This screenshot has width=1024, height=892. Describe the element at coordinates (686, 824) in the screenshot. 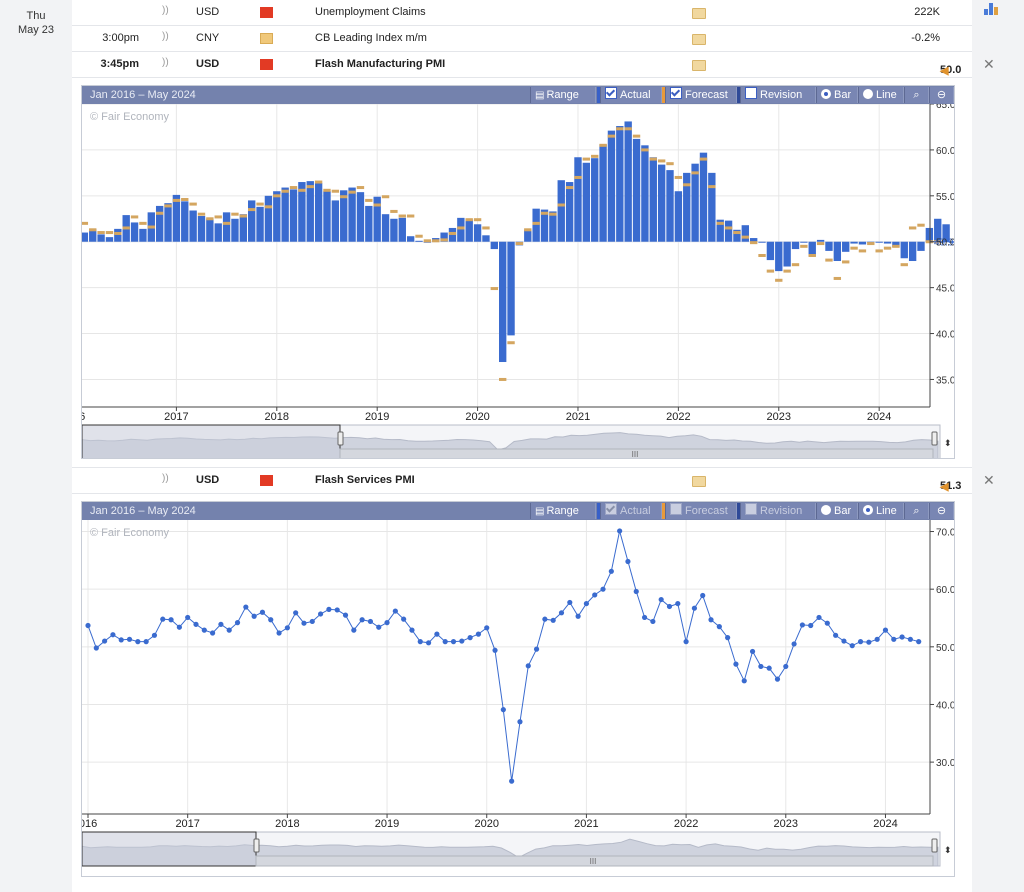

I see `x-tick-label: 2022` at that location.